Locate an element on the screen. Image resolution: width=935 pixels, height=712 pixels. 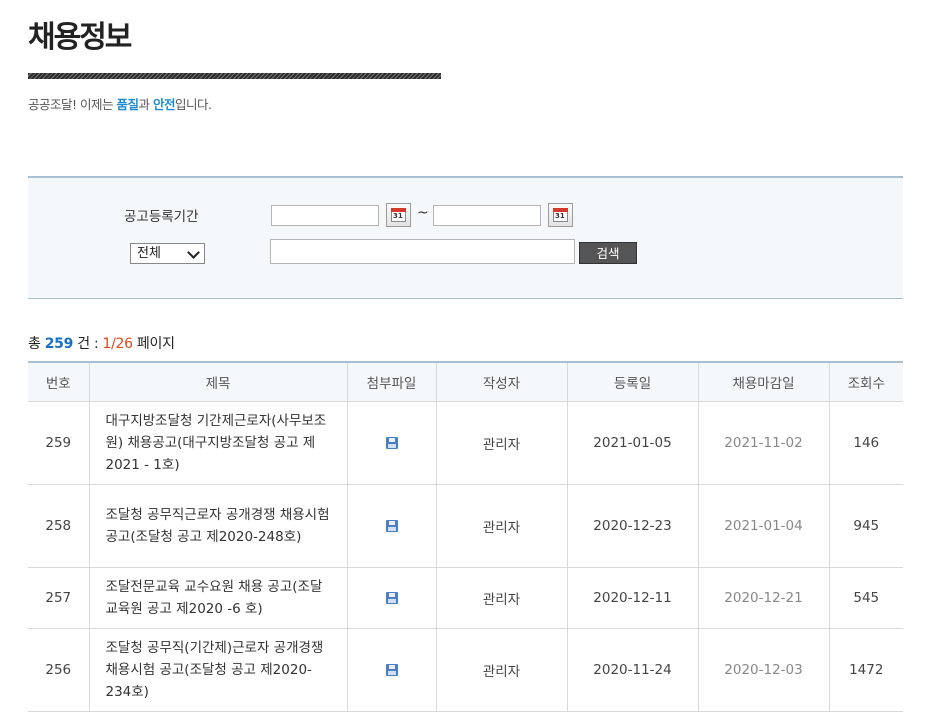
slogan: 공공조달! 이제는 품질과 안전입니다. is located at coordinates (120, 103).